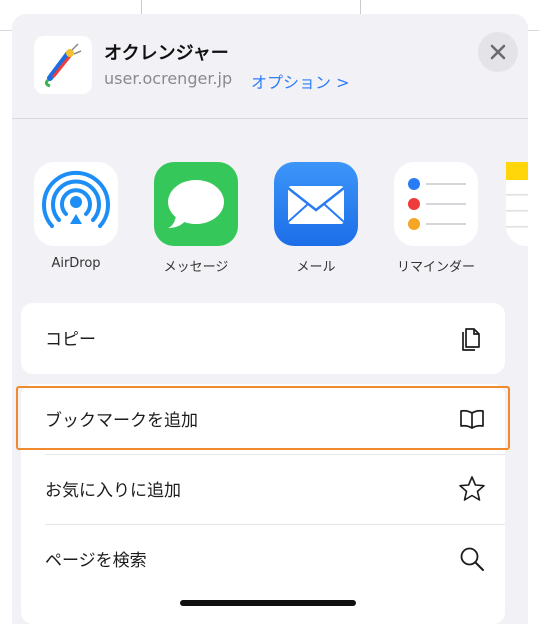  What do you see at coordinates (263, 338) in the screenshot?
I see `copy-action: コピー` at bounding box center [263, 338].